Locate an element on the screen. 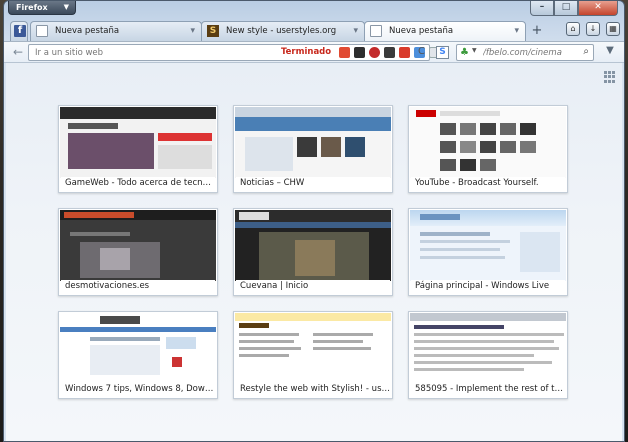 The width and height of the screenshot is (628, 442). thumbnail-title: Noticias – CHW is located at coordinates (313, 183).